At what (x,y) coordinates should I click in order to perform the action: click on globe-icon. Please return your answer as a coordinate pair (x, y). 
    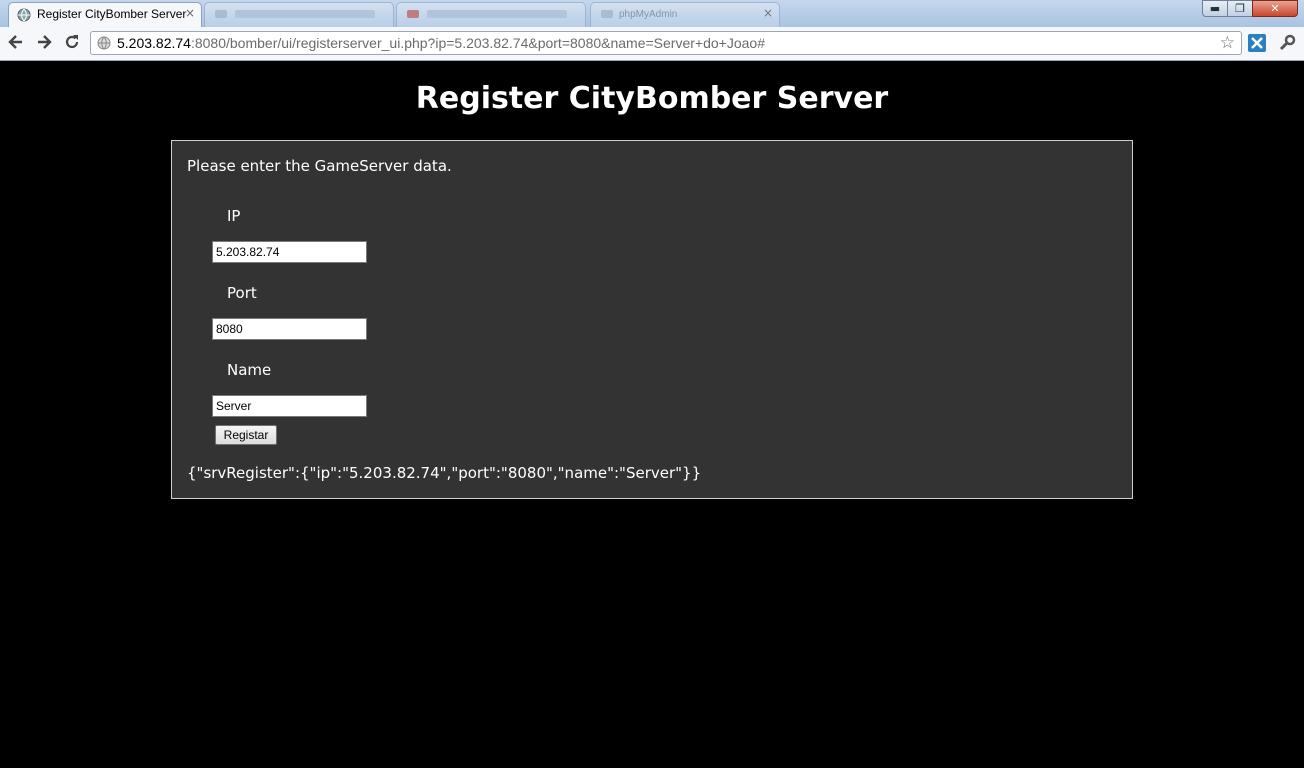
    Looking at the image, I should click on (24, 15).